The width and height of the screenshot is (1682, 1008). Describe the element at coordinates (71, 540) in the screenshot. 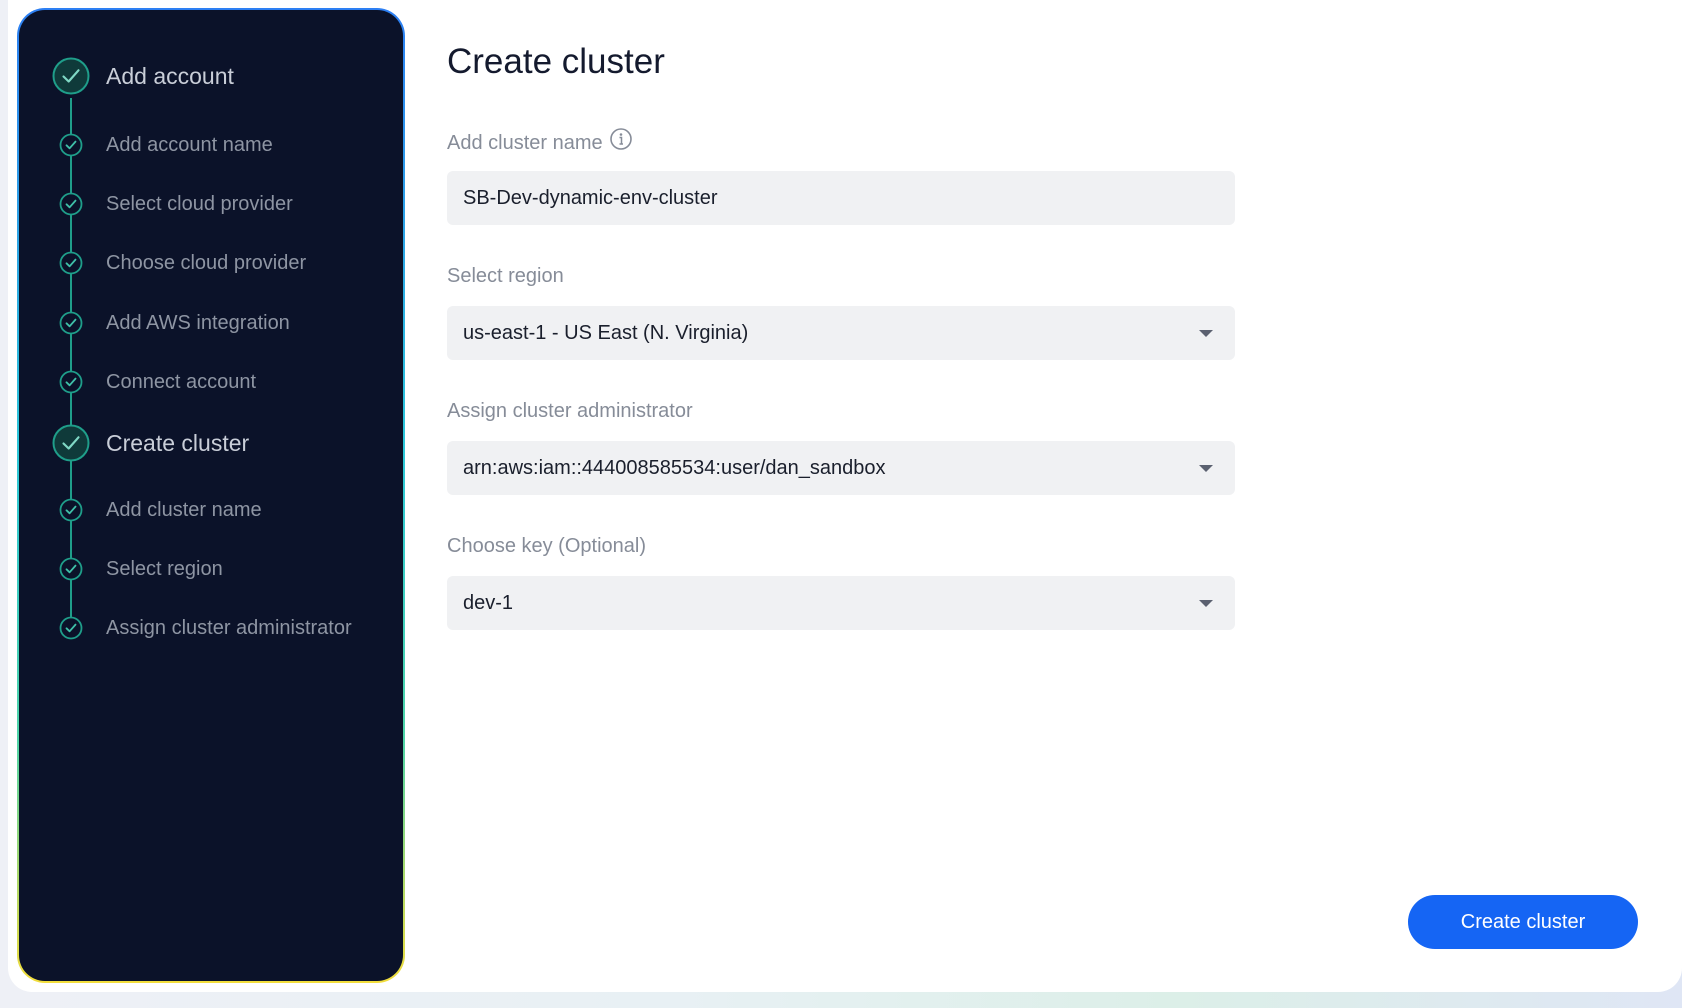

I see `progress-connector` at that location.